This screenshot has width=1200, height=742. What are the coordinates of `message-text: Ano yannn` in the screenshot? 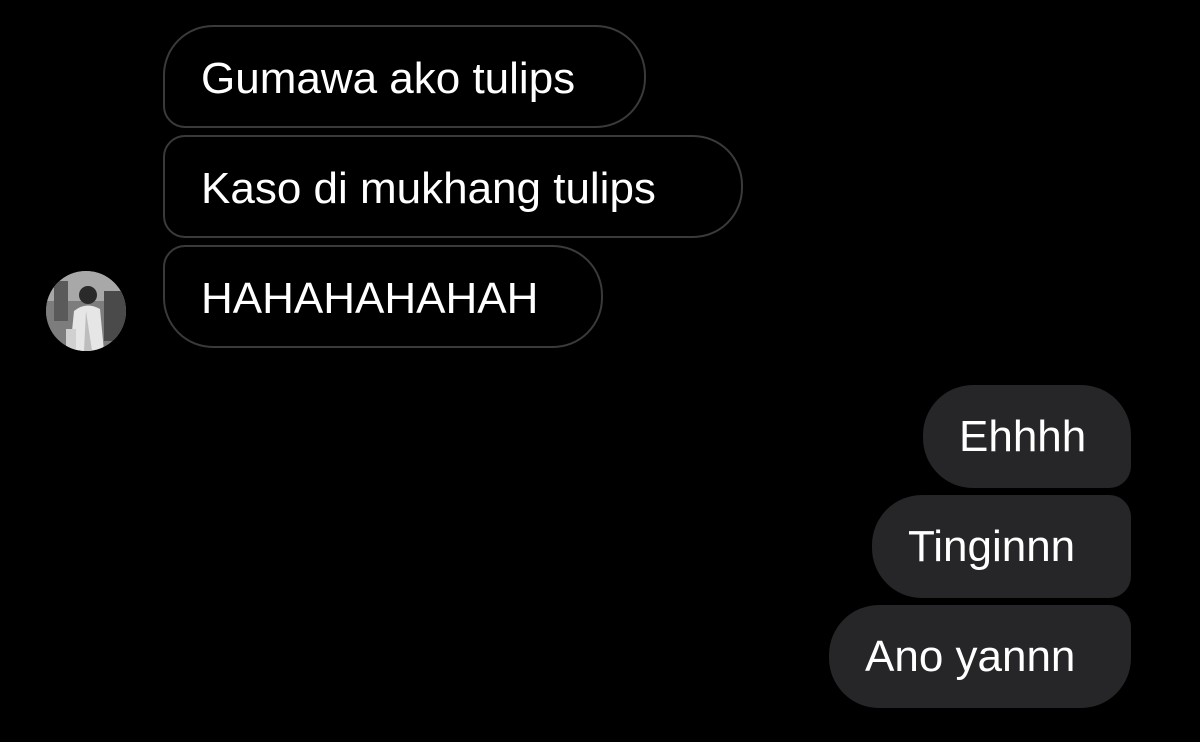 It's located at (970, 656).